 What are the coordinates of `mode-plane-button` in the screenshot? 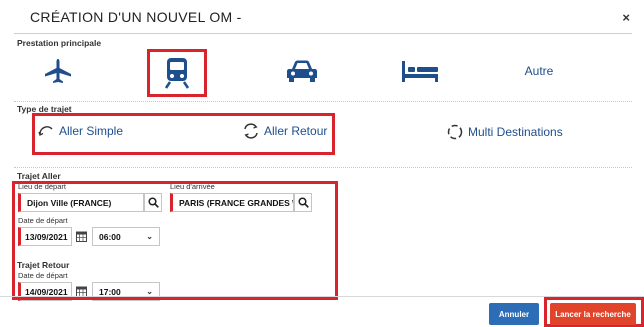 It's located at (58, 71).